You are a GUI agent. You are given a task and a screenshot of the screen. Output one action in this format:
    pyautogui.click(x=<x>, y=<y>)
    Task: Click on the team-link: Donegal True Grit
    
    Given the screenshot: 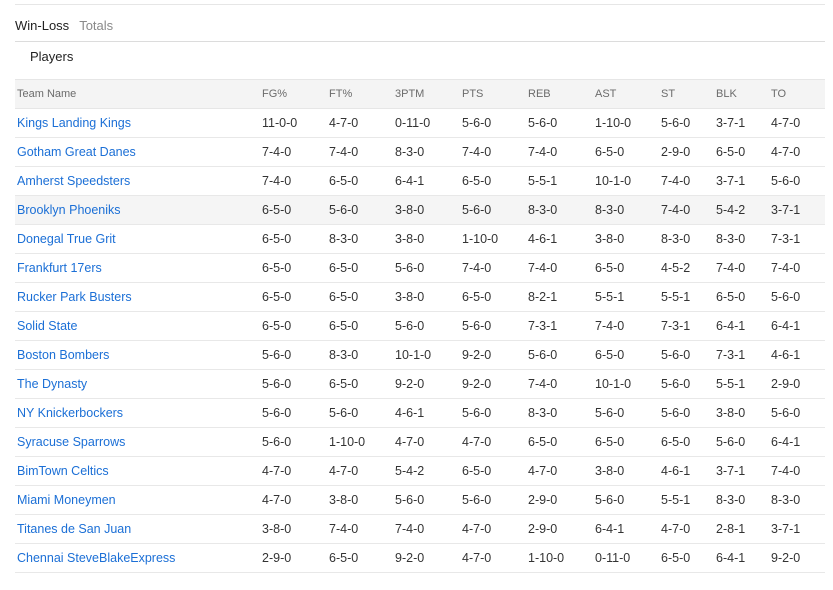 What is the action you would take?
    pyautogui.click(x=66, y=239)
    